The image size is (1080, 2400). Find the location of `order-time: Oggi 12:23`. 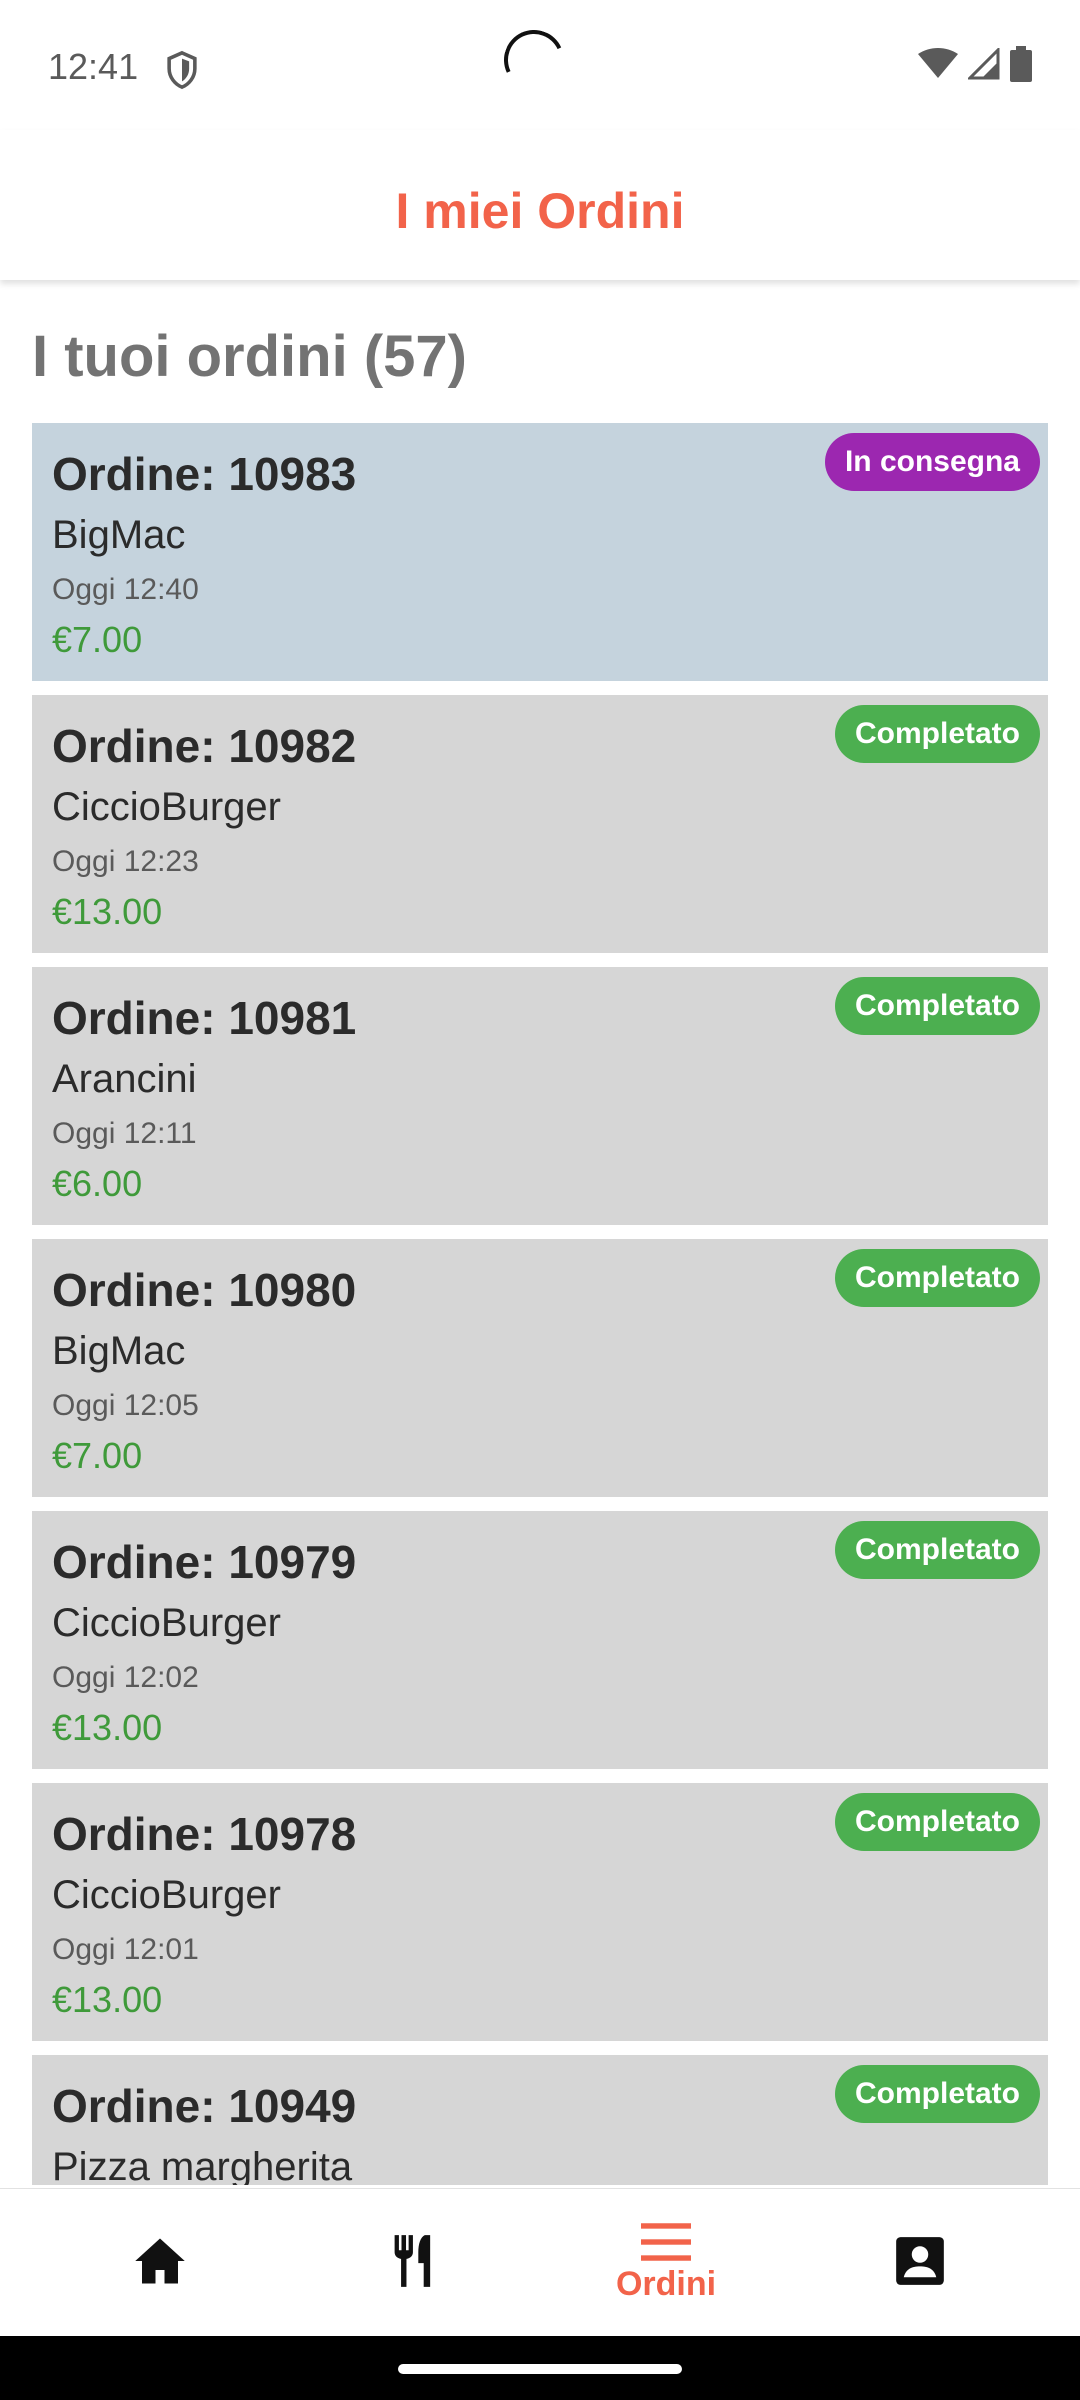

order-time: Oggi 12:23 is located at coordinates (125, 861).